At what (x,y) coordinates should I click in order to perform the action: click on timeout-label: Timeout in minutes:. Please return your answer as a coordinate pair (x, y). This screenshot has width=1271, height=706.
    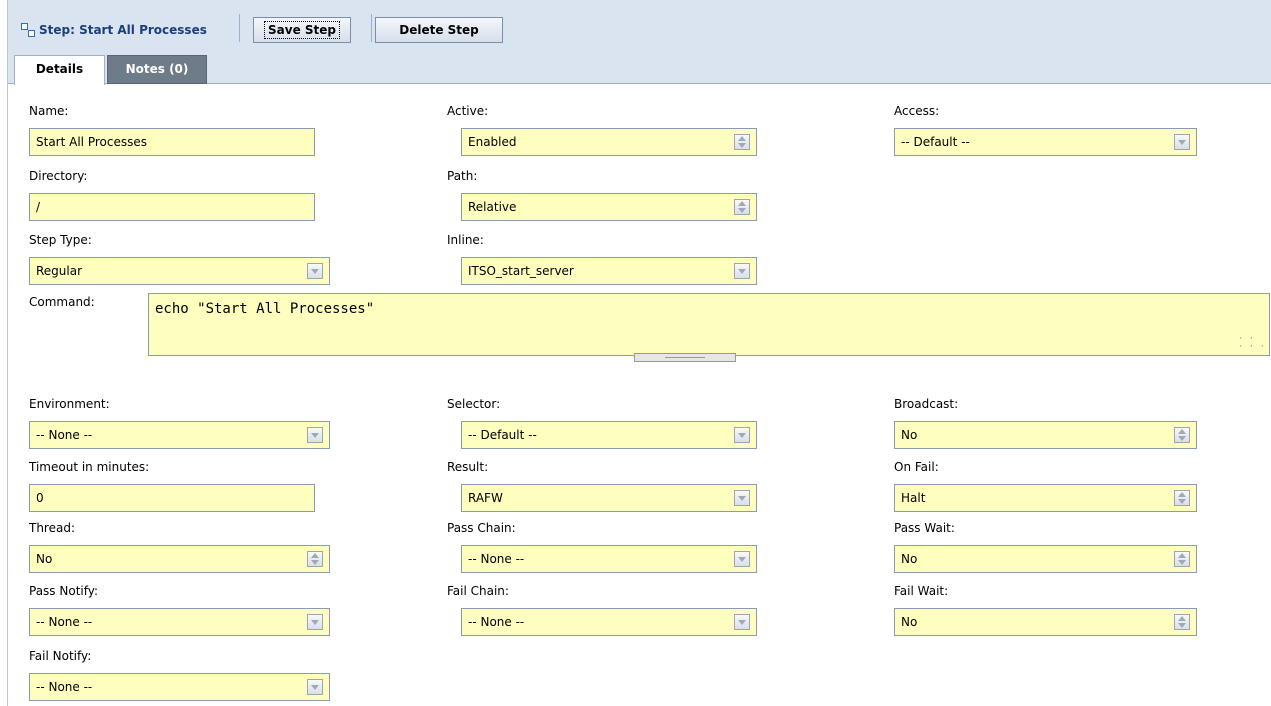
    Looking at the image, I should click on (89, 467).